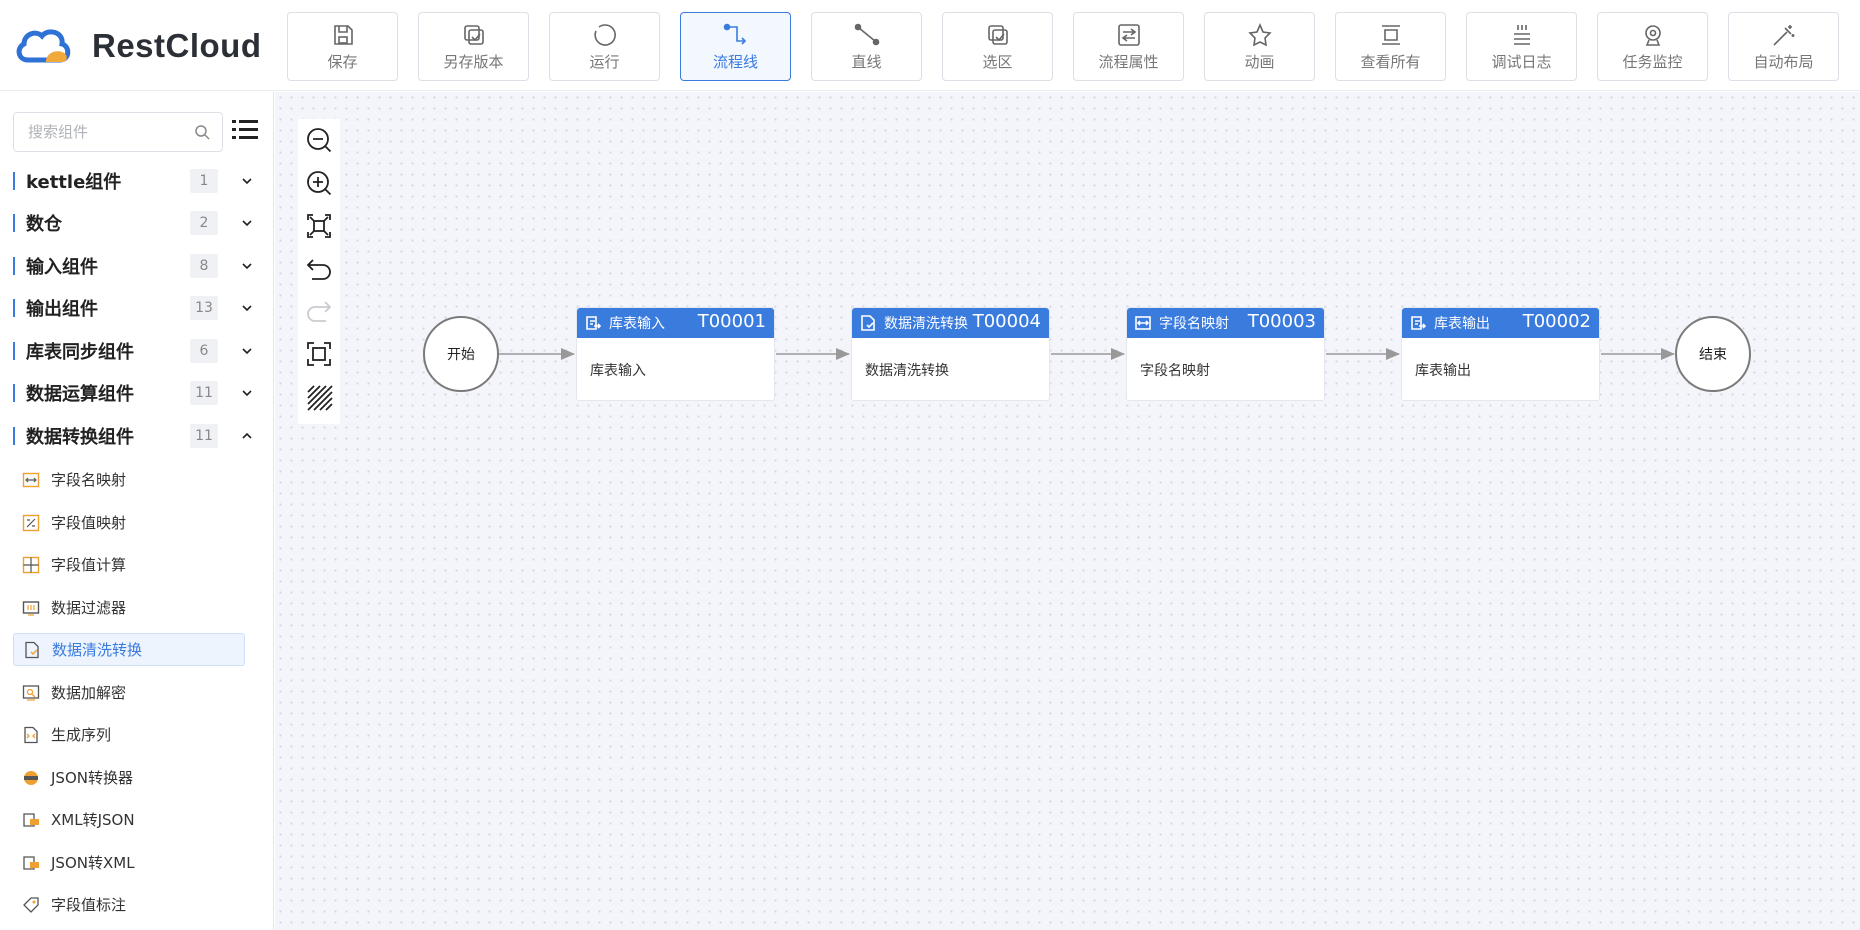  What do you see at coordinates (1500, 354) in the screenshot?
I see `flow-node-t00002: 库表输出 T00002 库表输出` at bounding box center [1500, 354].